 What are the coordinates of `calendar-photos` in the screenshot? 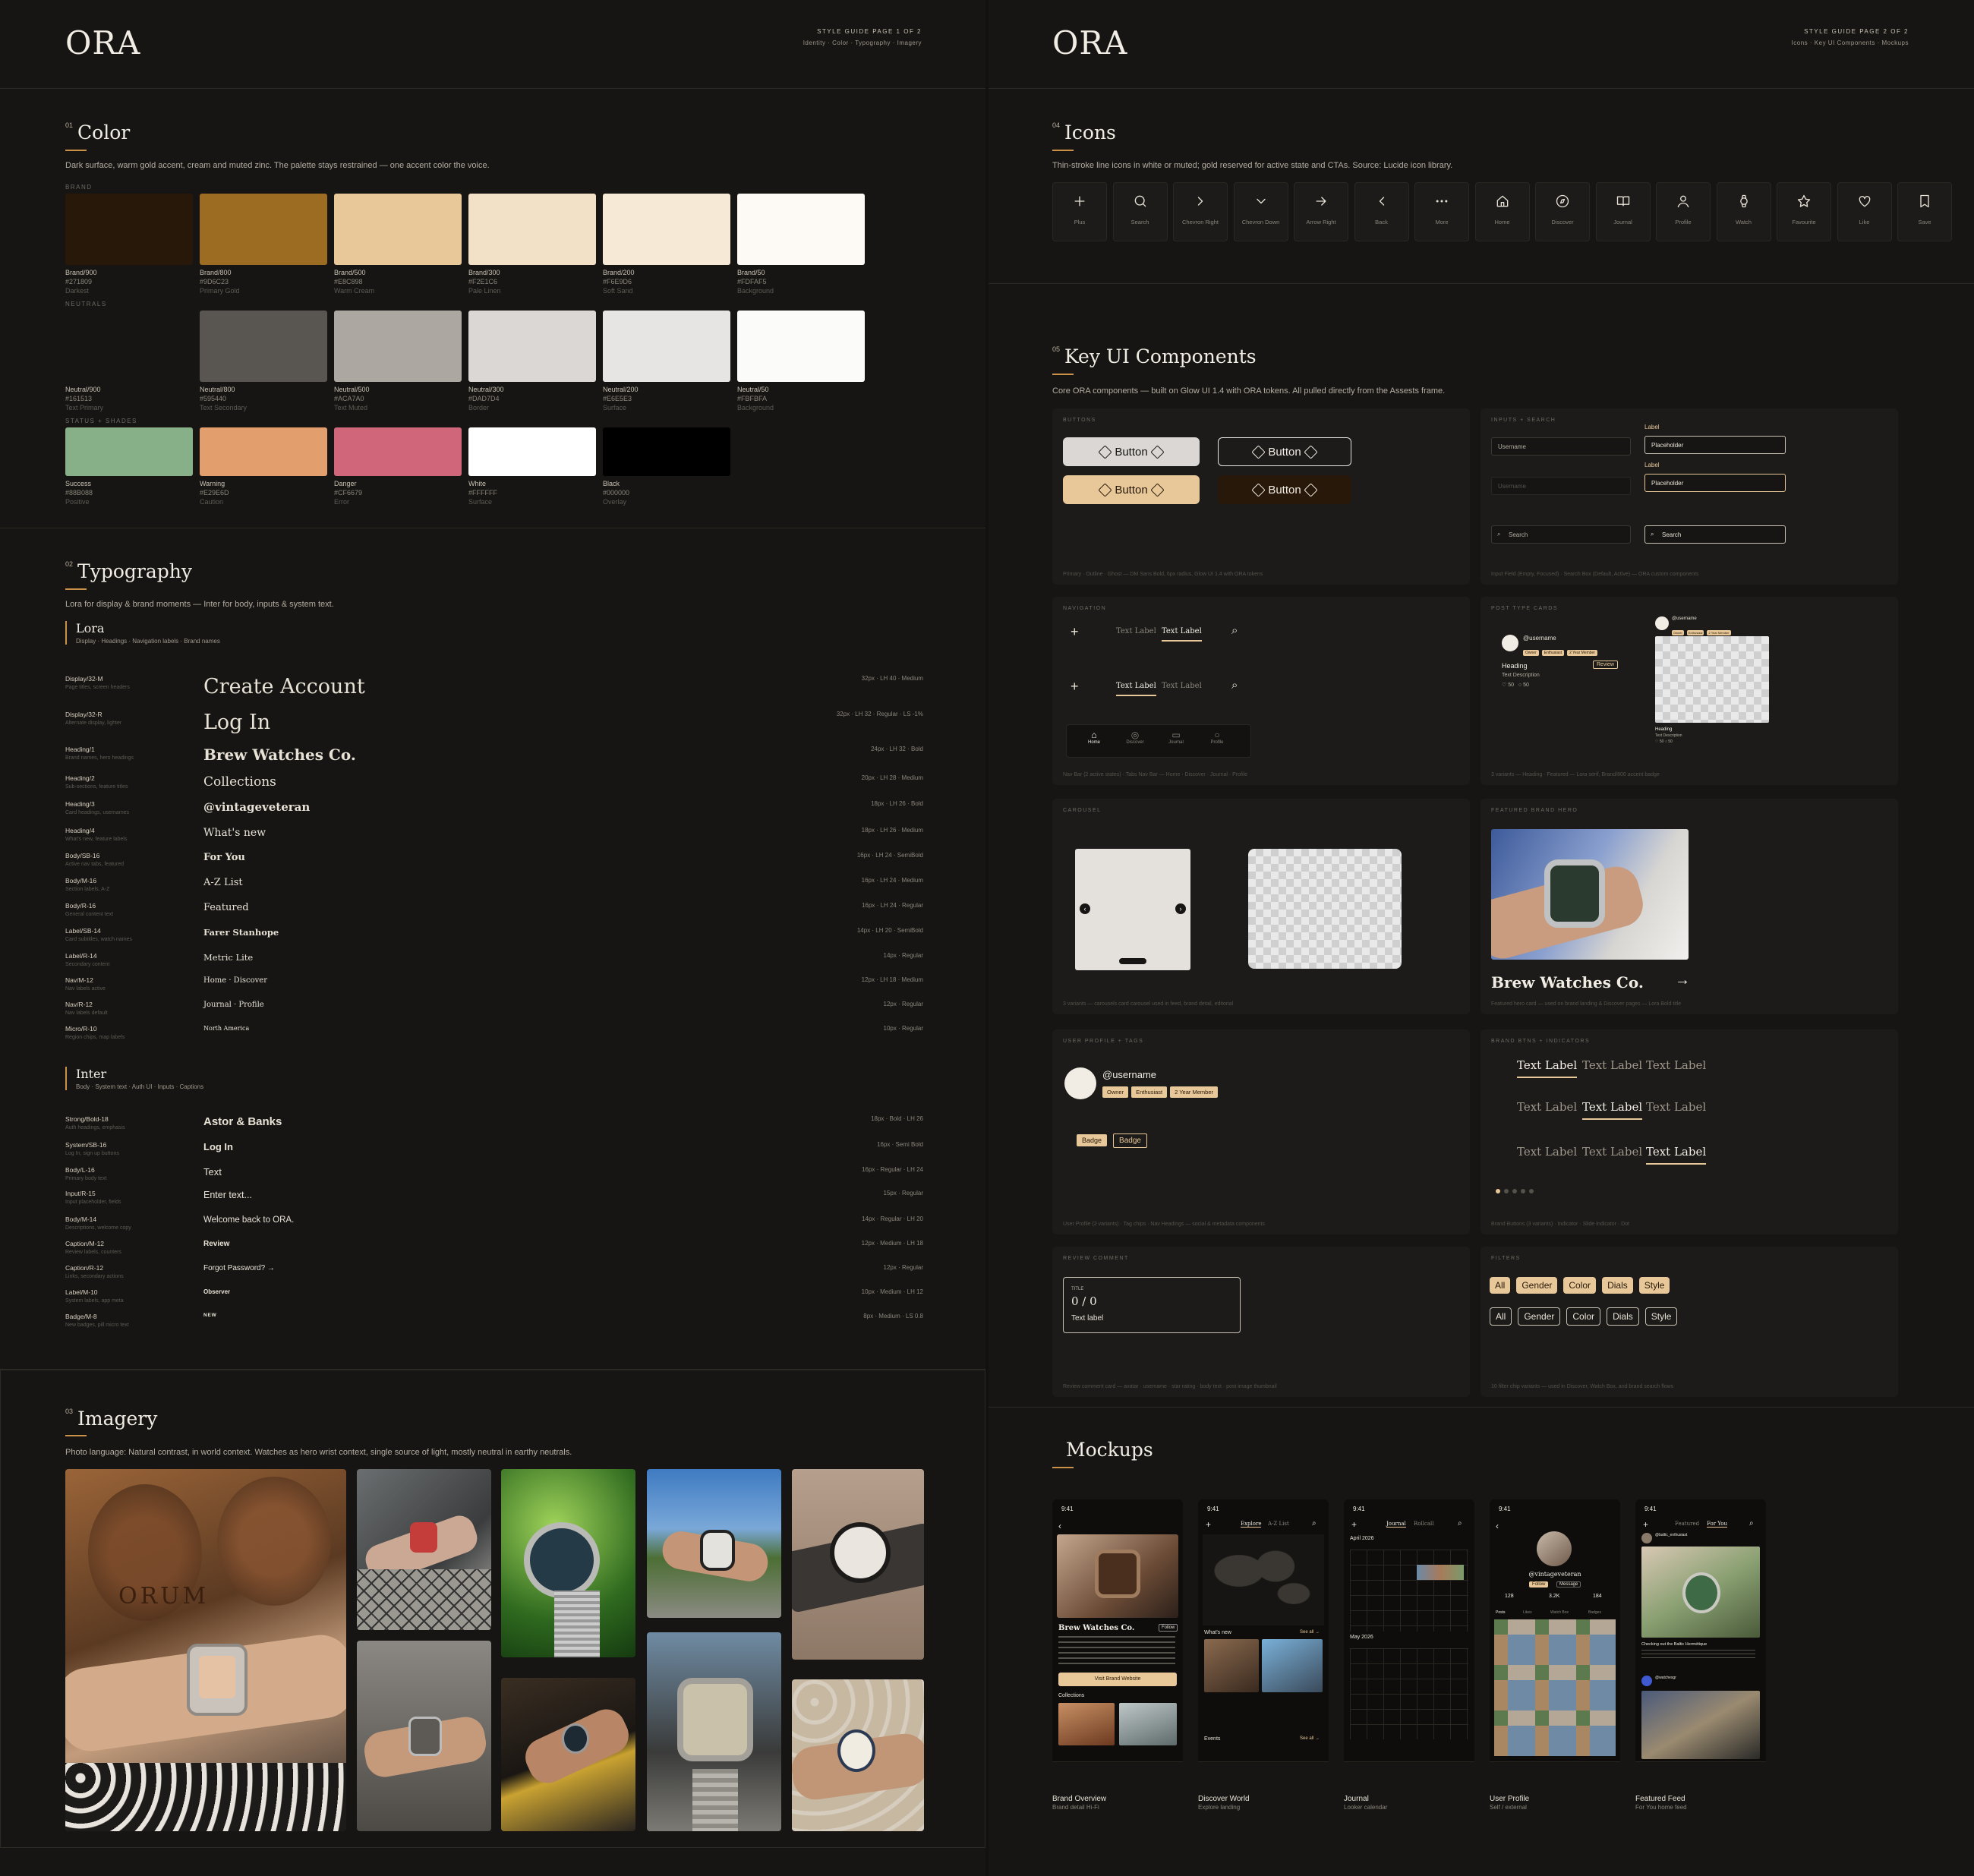 It's located at (1440, 1573).